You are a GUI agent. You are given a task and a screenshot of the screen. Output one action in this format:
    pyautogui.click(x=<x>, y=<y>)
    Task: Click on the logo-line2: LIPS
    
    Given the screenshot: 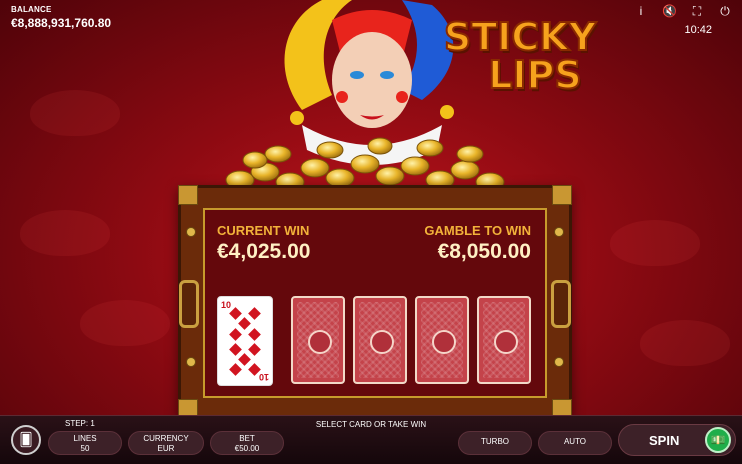 What is the action you would take?
    pyautogui.click(x=535, y=75)
    